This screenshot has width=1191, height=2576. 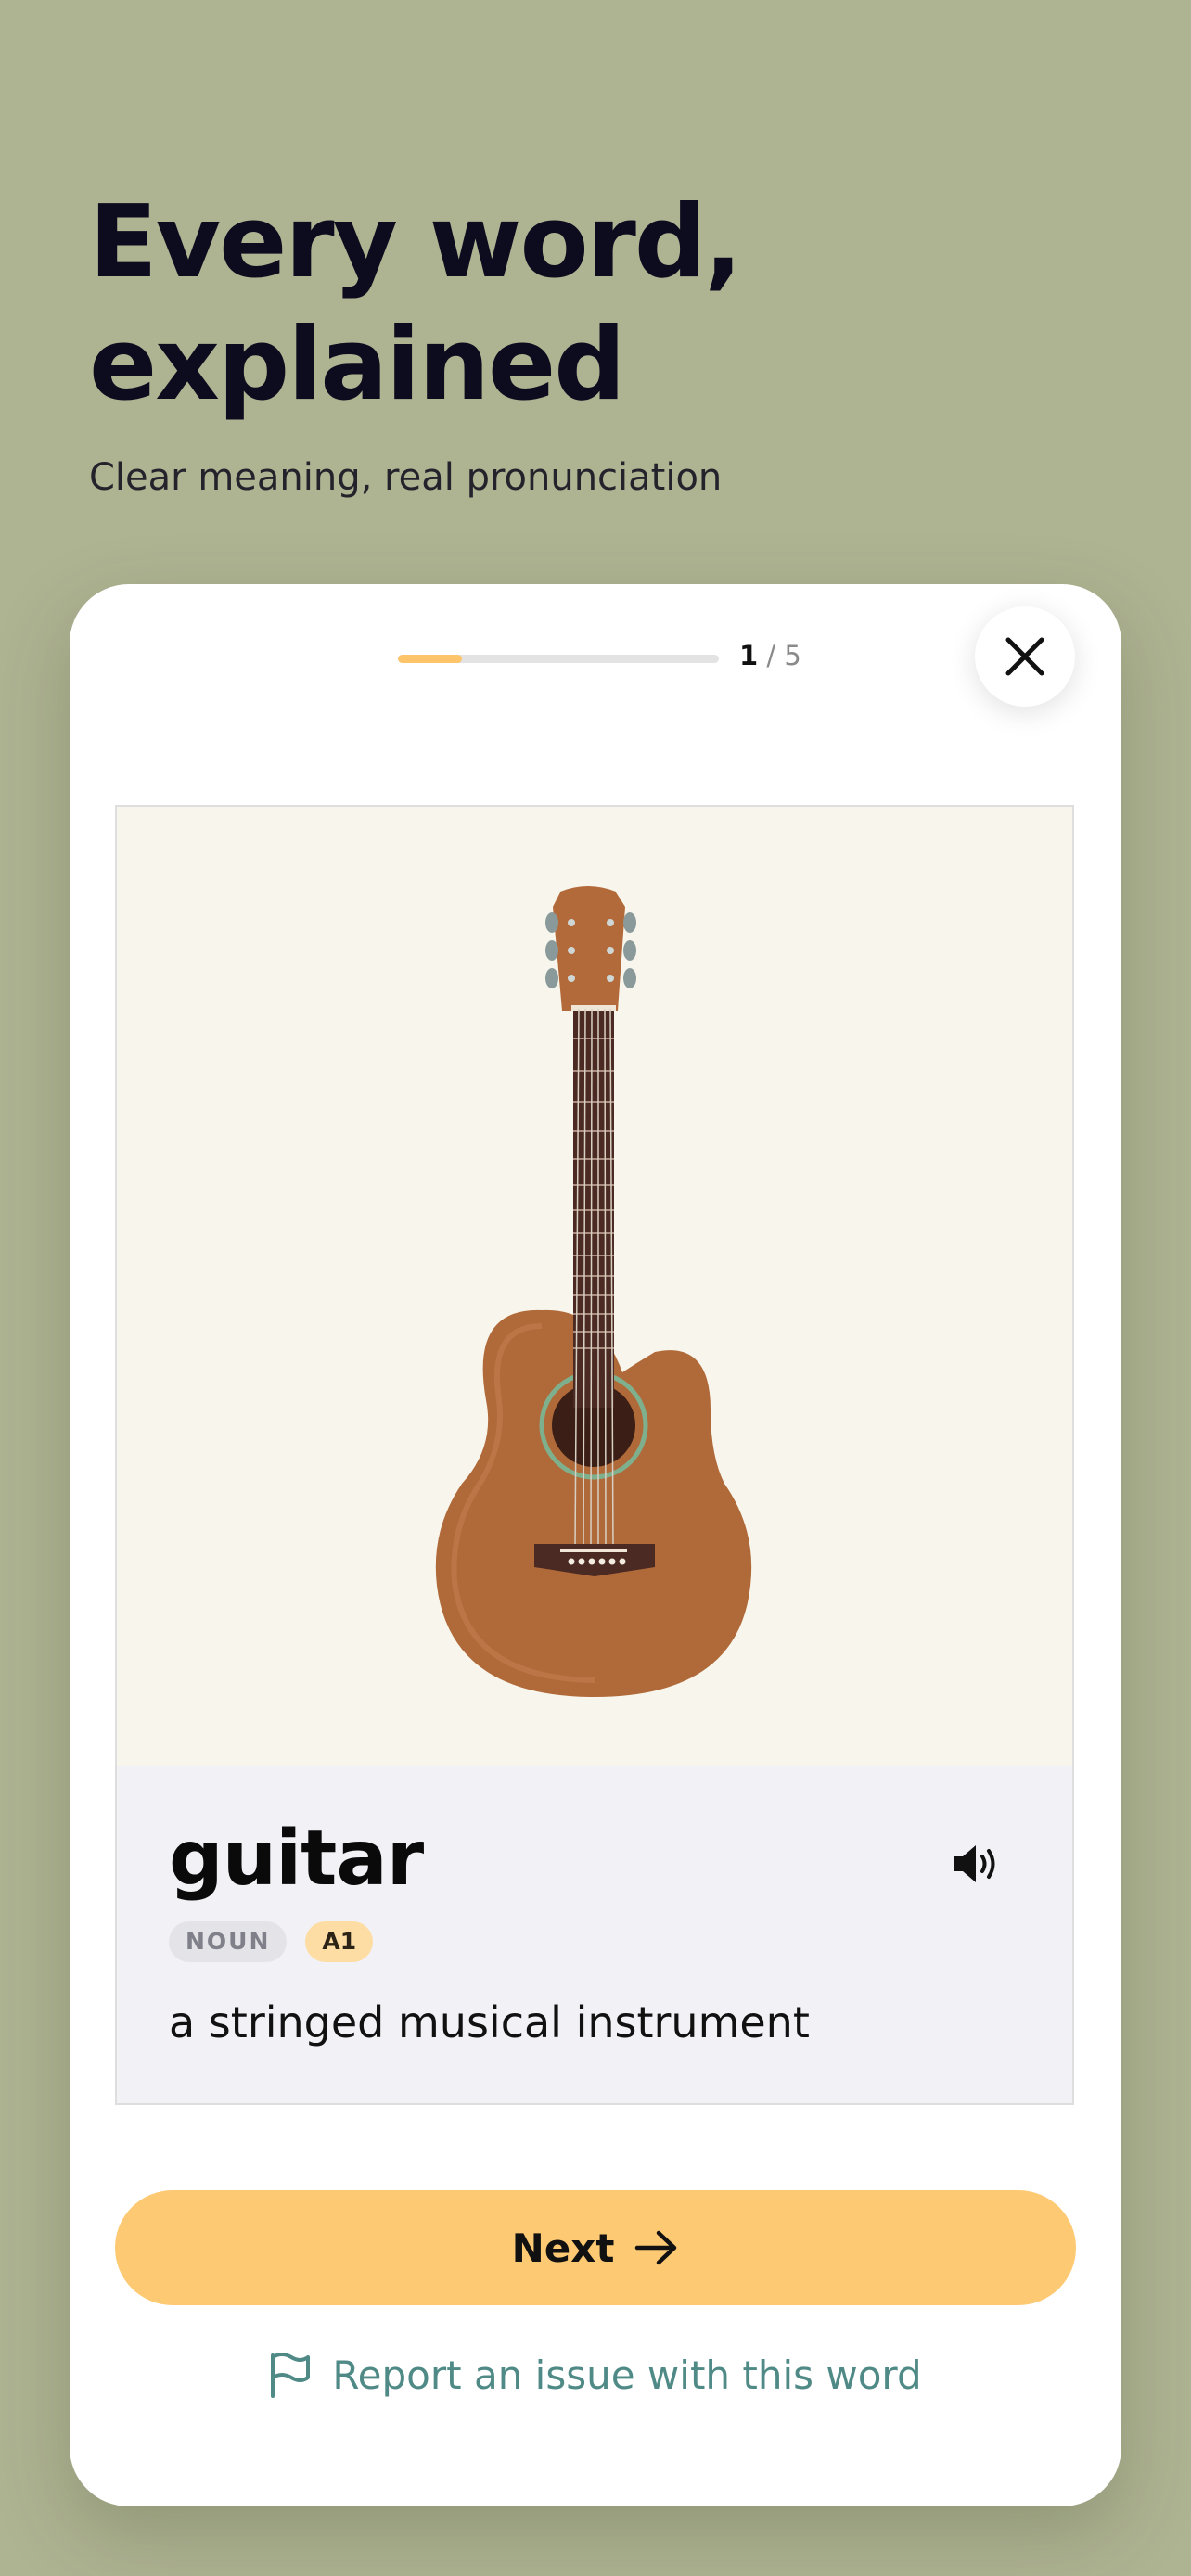 What do you see at coordinates (563, 2248) in the screenshot?
I see `next-button-label: Next` at bounding box center [563, 2248].